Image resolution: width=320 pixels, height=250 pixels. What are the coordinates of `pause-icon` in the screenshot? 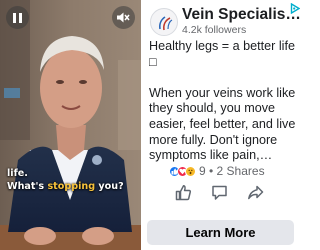 It's located at (17, 17).